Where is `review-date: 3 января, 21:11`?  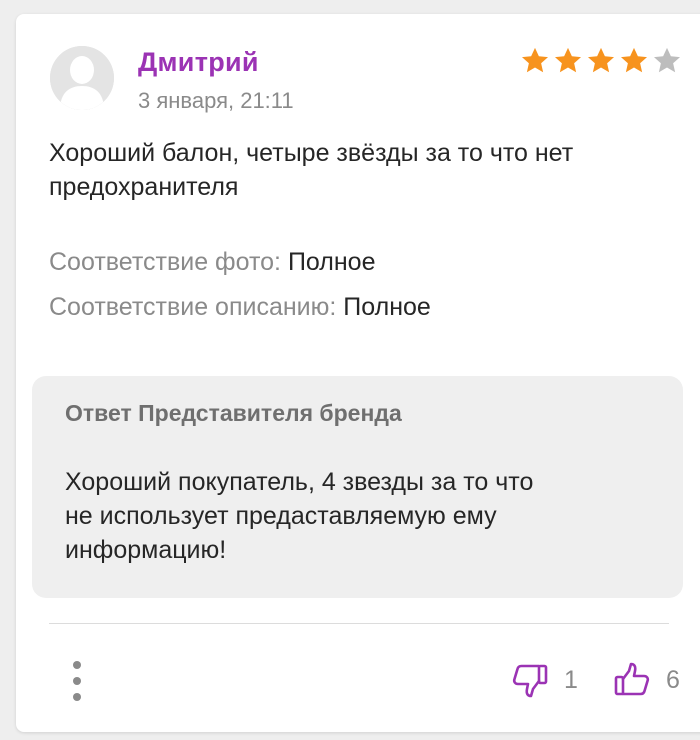
review-date: 3 января, 21:11 is located at coordinates (216, 100).